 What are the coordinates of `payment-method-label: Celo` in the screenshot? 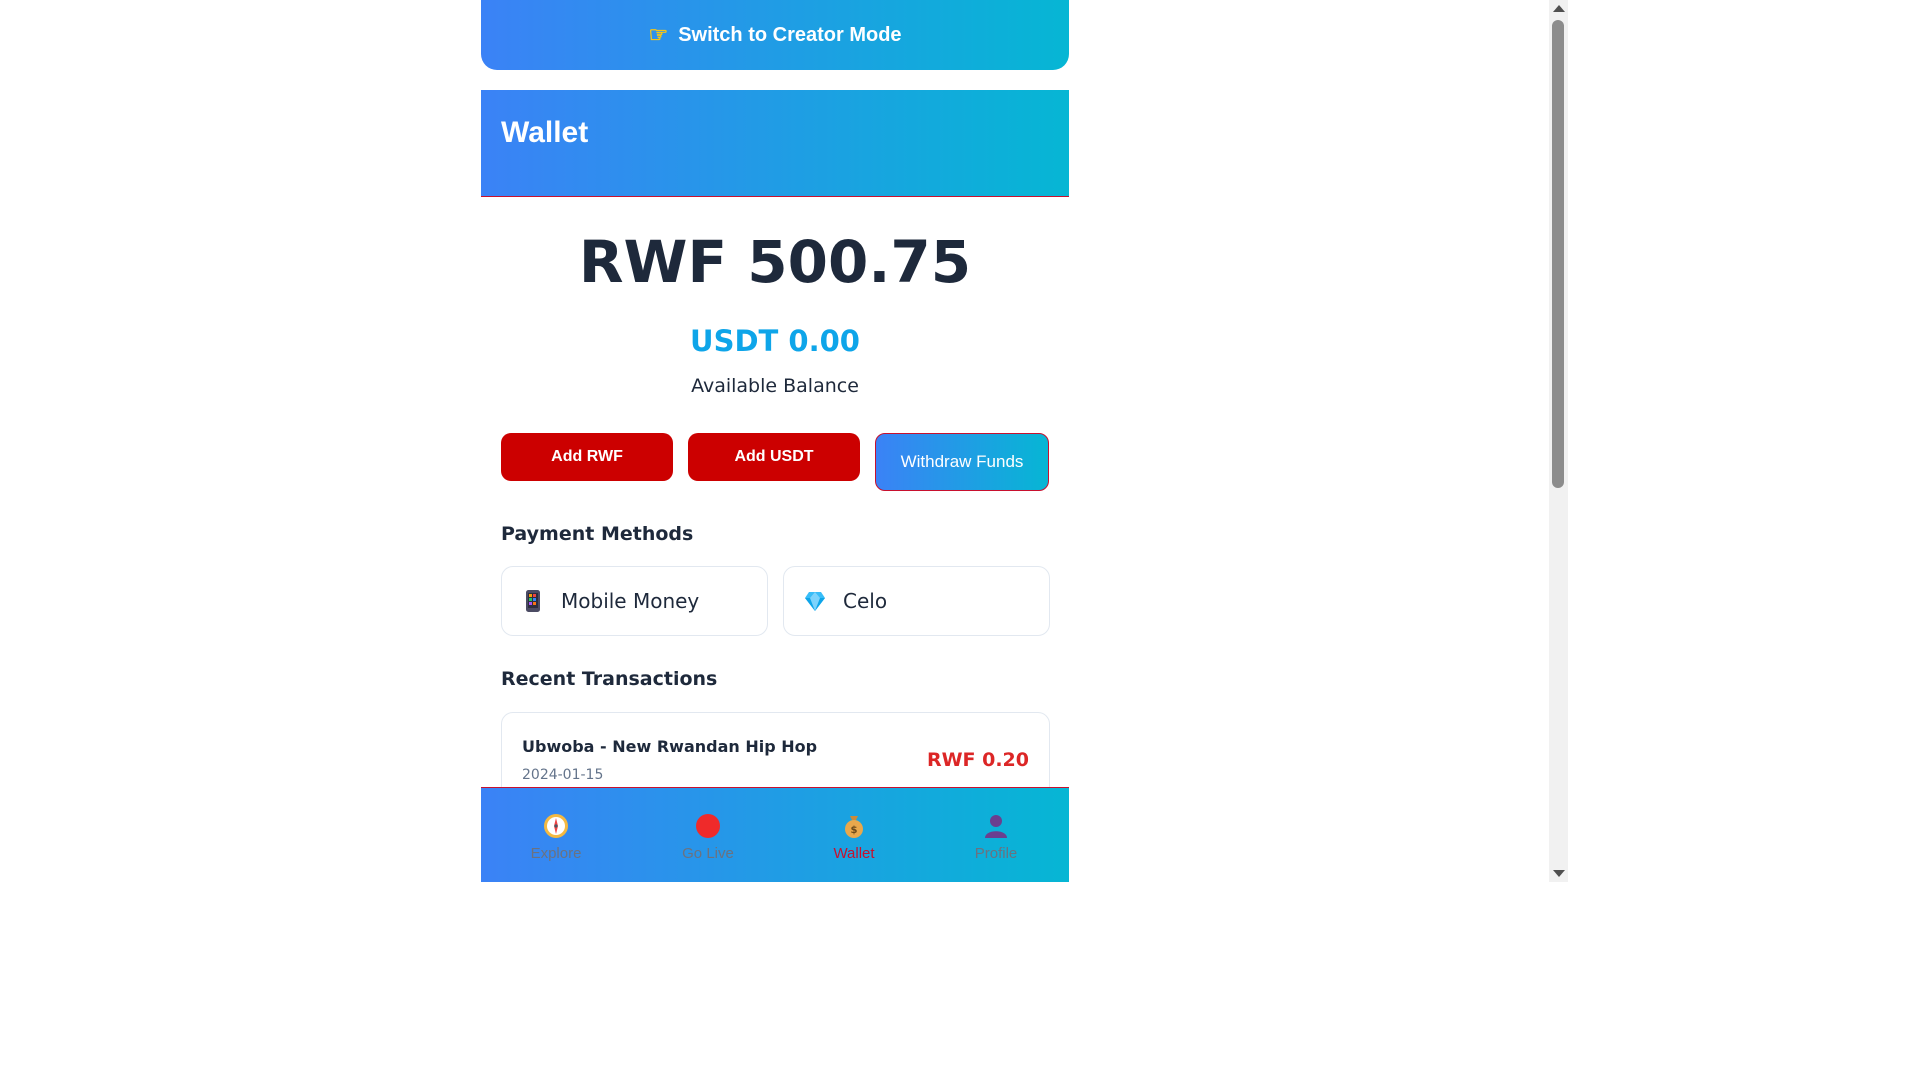 It's located at (865, 601).